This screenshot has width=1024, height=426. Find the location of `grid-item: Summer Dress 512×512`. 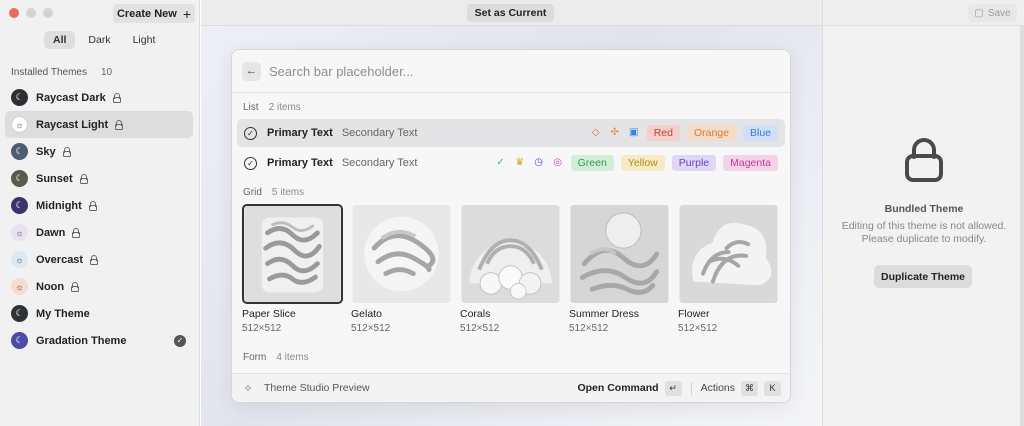

grid-item: Summer Dress 512×512 is located at coordinates (619, 269).